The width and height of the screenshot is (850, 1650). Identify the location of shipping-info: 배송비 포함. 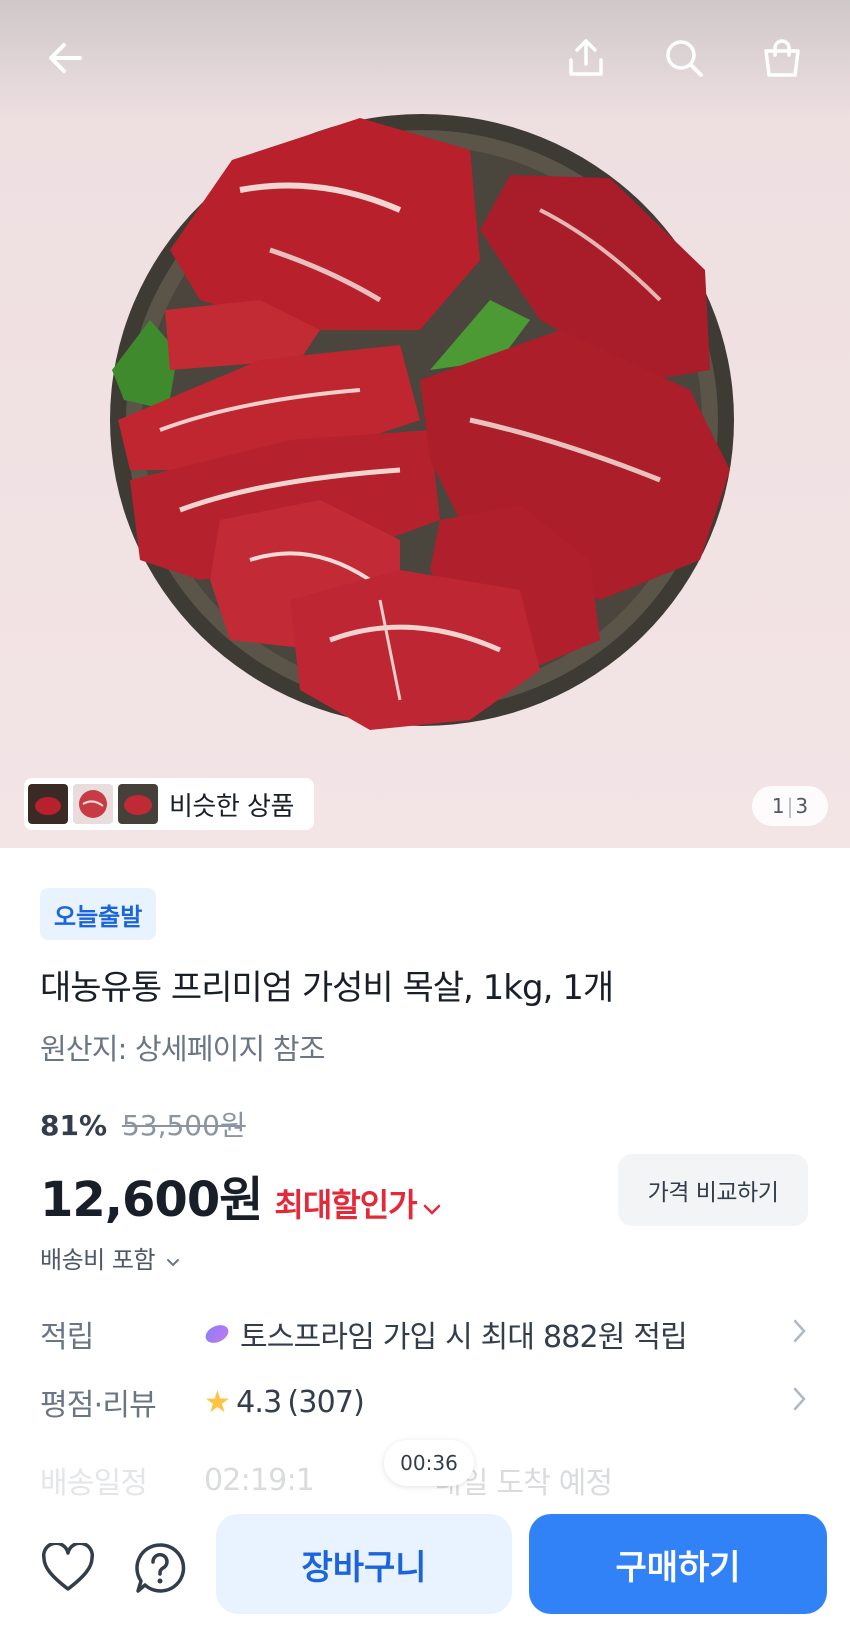
(110, 1257).